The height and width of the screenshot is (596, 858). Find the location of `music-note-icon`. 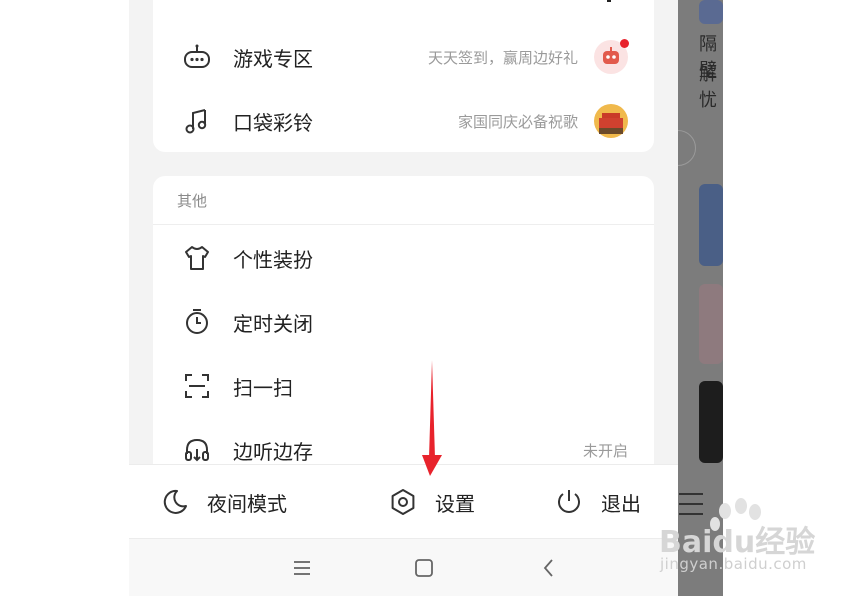

music-note-icon is located at coordinates (196, 121).